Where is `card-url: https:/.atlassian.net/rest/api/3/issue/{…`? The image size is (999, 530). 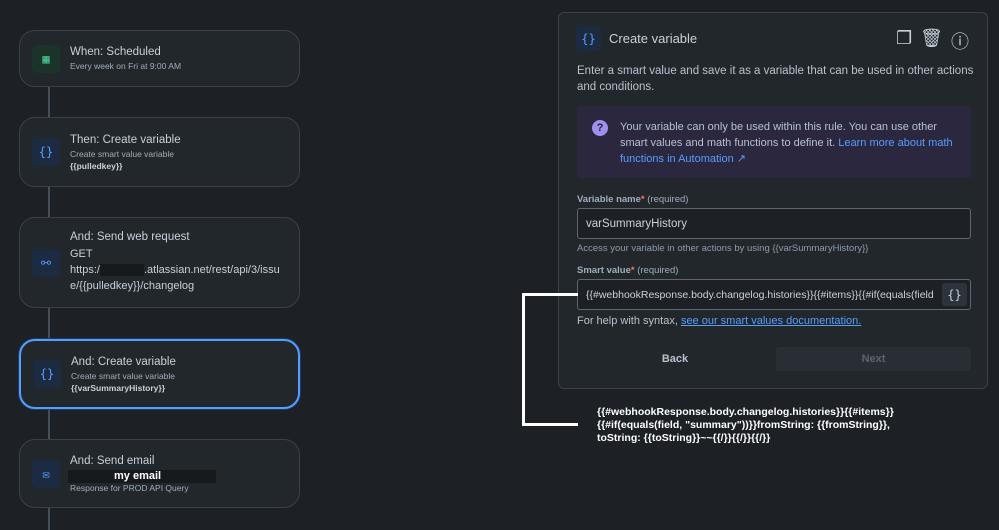 card-url: https:/.atlassian.net/rest/api/3/issue/{… is located at coordinates (184, 278).